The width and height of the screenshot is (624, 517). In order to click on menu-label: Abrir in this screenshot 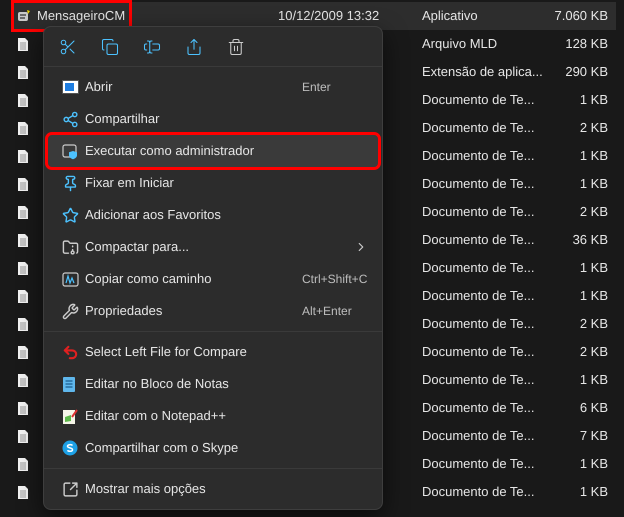, I will do `click(98, 87)`.